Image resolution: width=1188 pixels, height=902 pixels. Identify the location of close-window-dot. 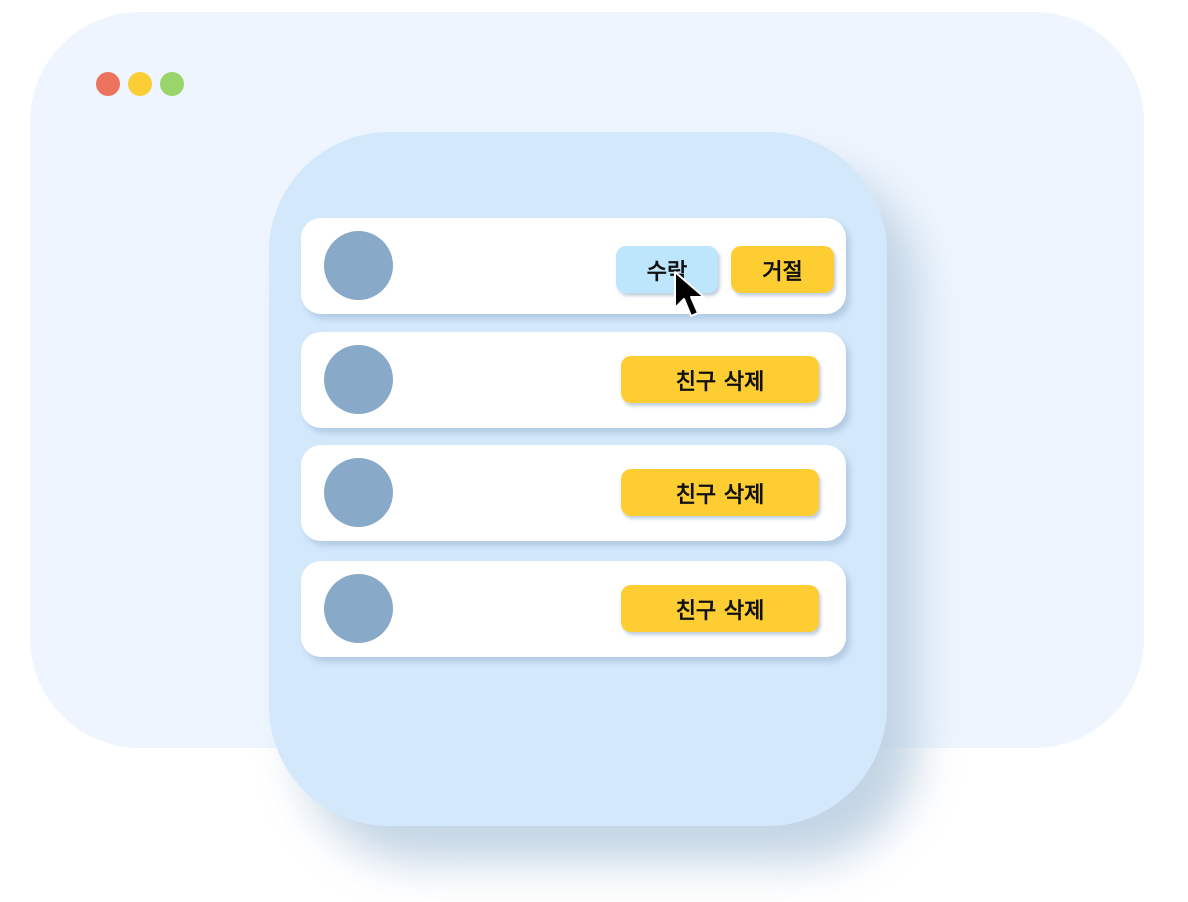
(108, 84).